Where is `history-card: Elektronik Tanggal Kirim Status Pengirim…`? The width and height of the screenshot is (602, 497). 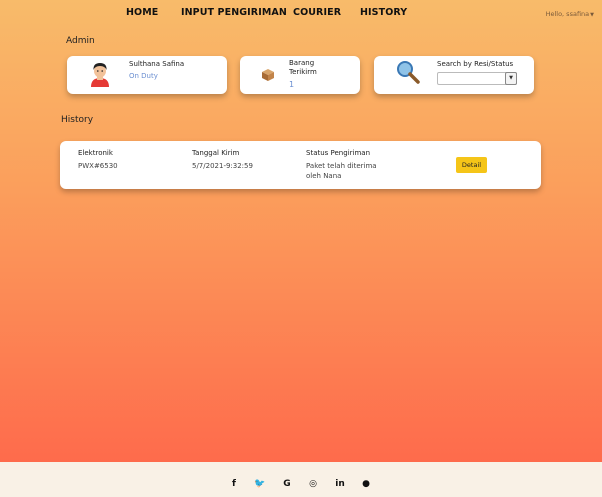 history-card: Elektronik Tanggal Kirim Status Pengirim… is located at coordinates (300, 165).